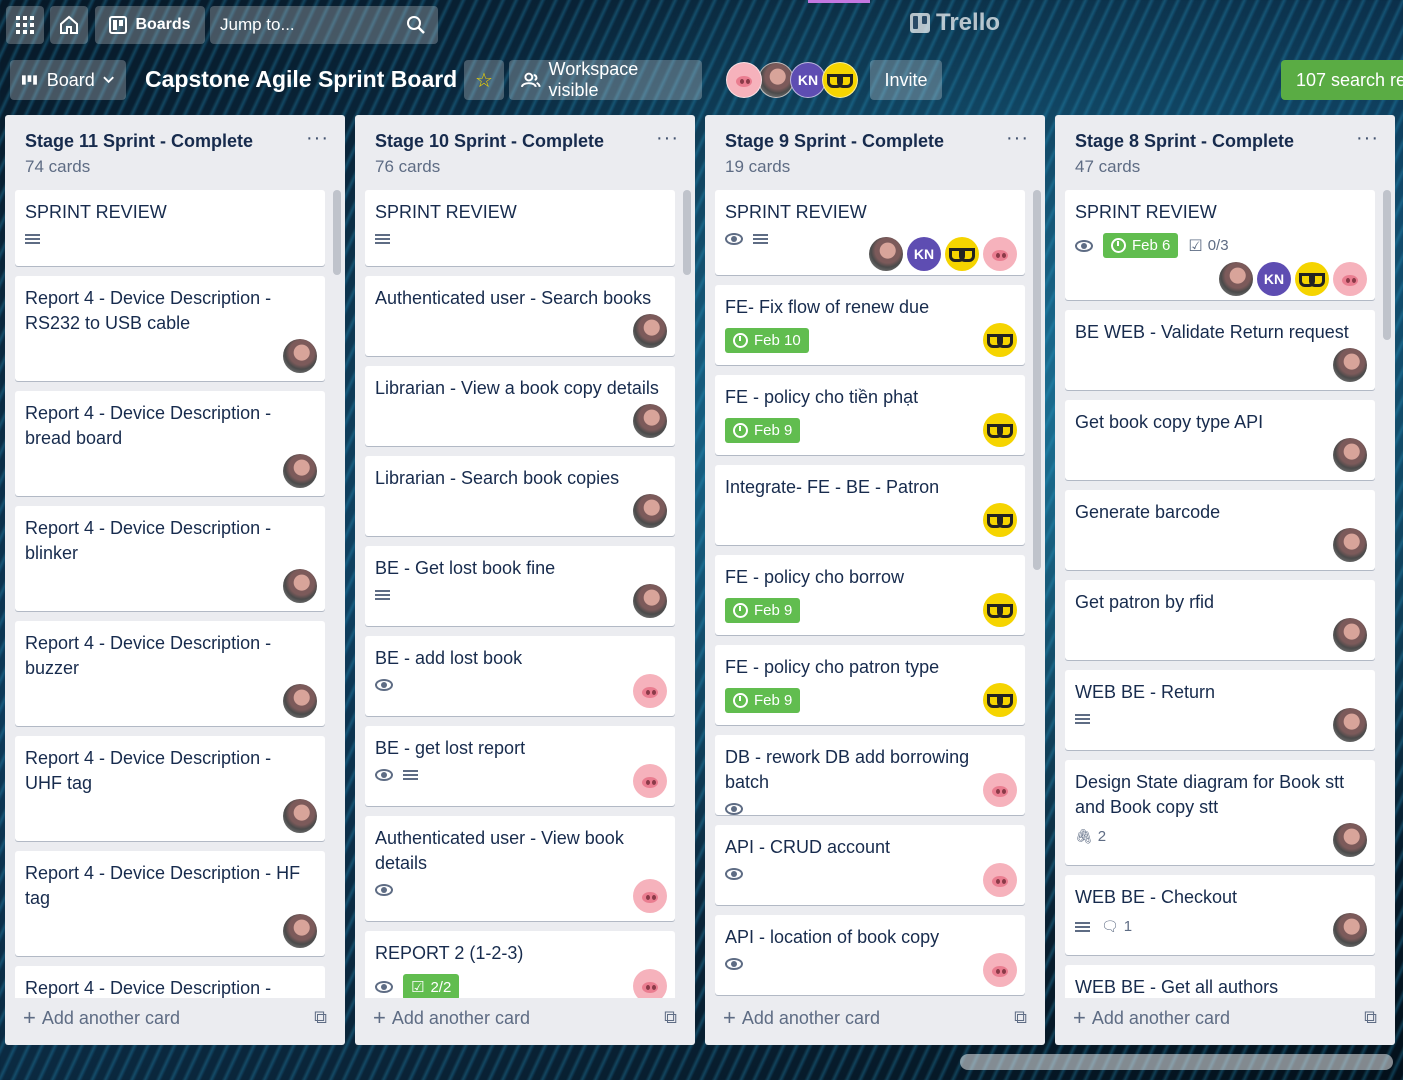 This screenshot has height=1080, width=1403. Describe the element at coordinates (870, 955) in the screenshot. I see `card: API - location of book copy` at that location.